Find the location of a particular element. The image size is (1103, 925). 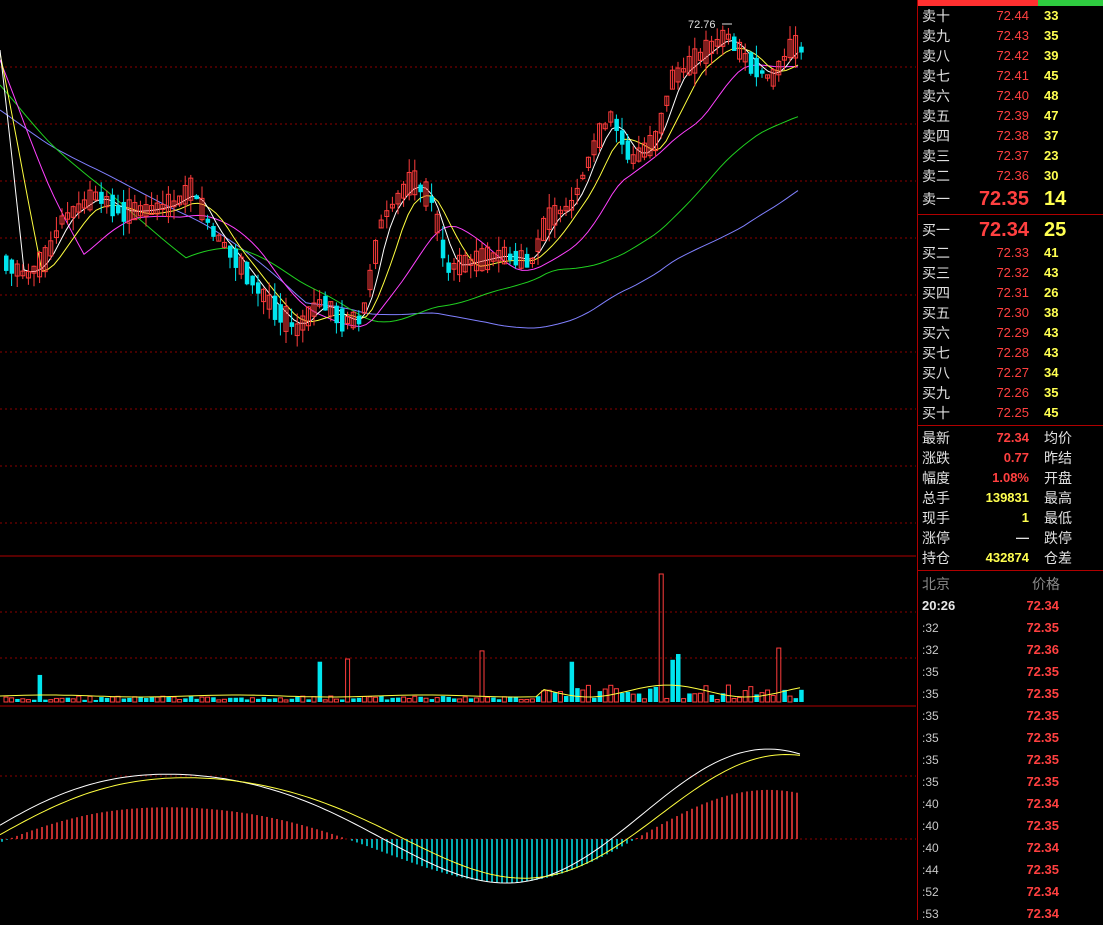

tick-row: :44 72.35 is located at coordinates (1010, 870).